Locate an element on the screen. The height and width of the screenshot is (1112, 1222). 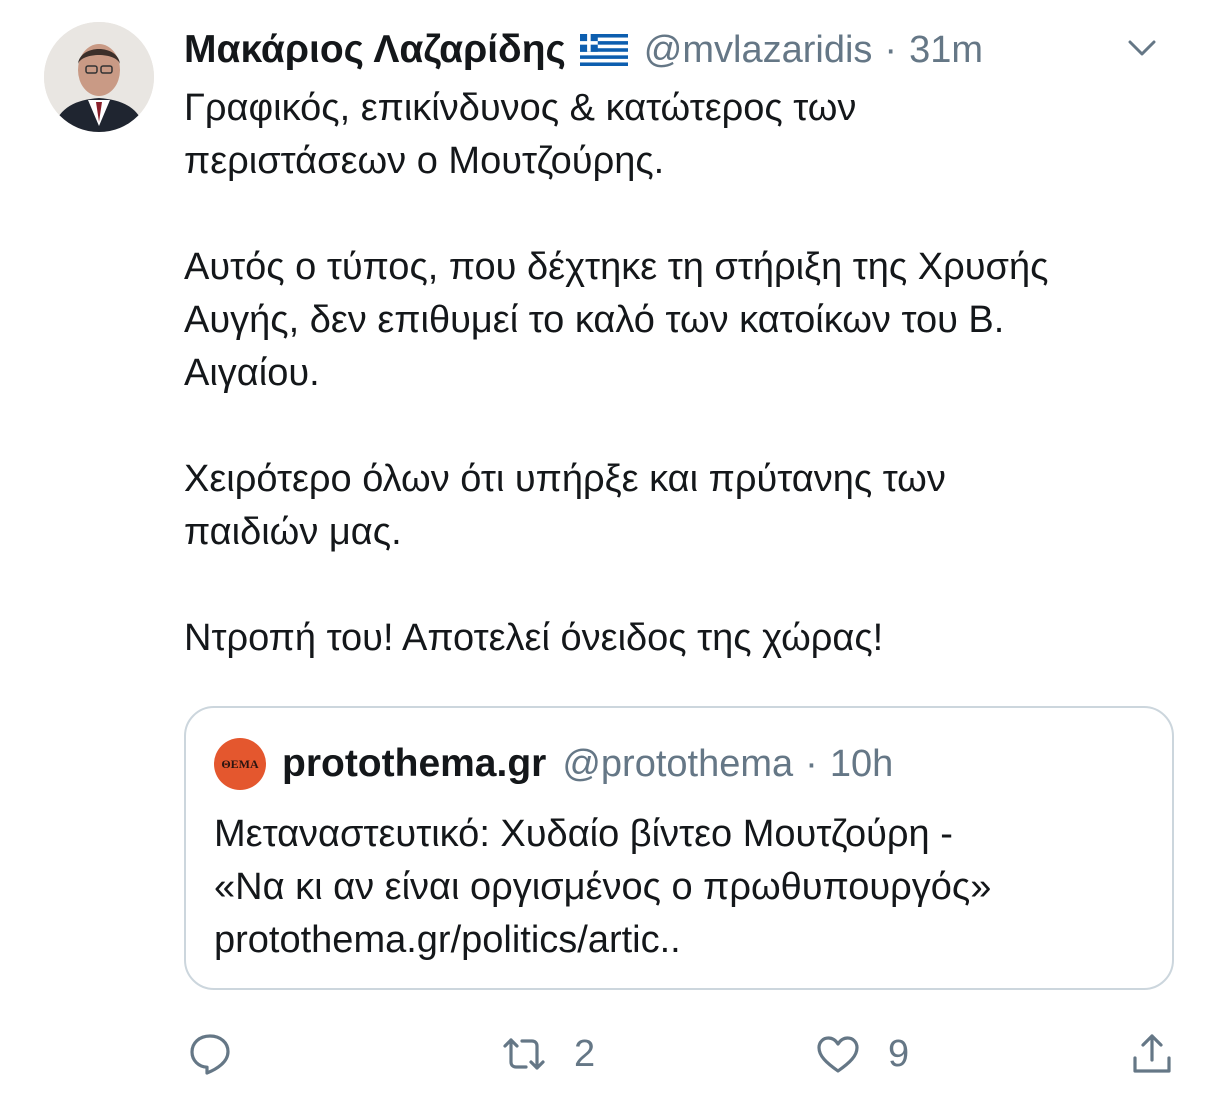
quoted-tweet-header: ΘΕΜΑ protothema.gr @protothema · 10h is located at coordinates (553, 764).